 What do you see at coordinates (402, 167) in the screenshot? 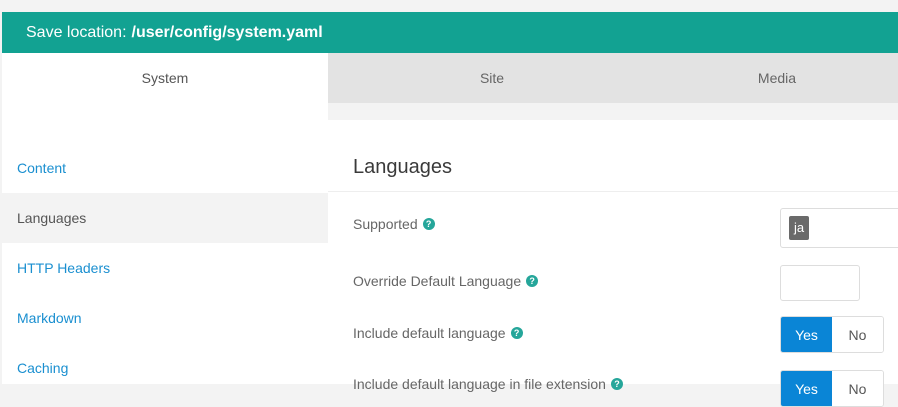
I see `section-title: Languages` at bounding box center [402, 167].